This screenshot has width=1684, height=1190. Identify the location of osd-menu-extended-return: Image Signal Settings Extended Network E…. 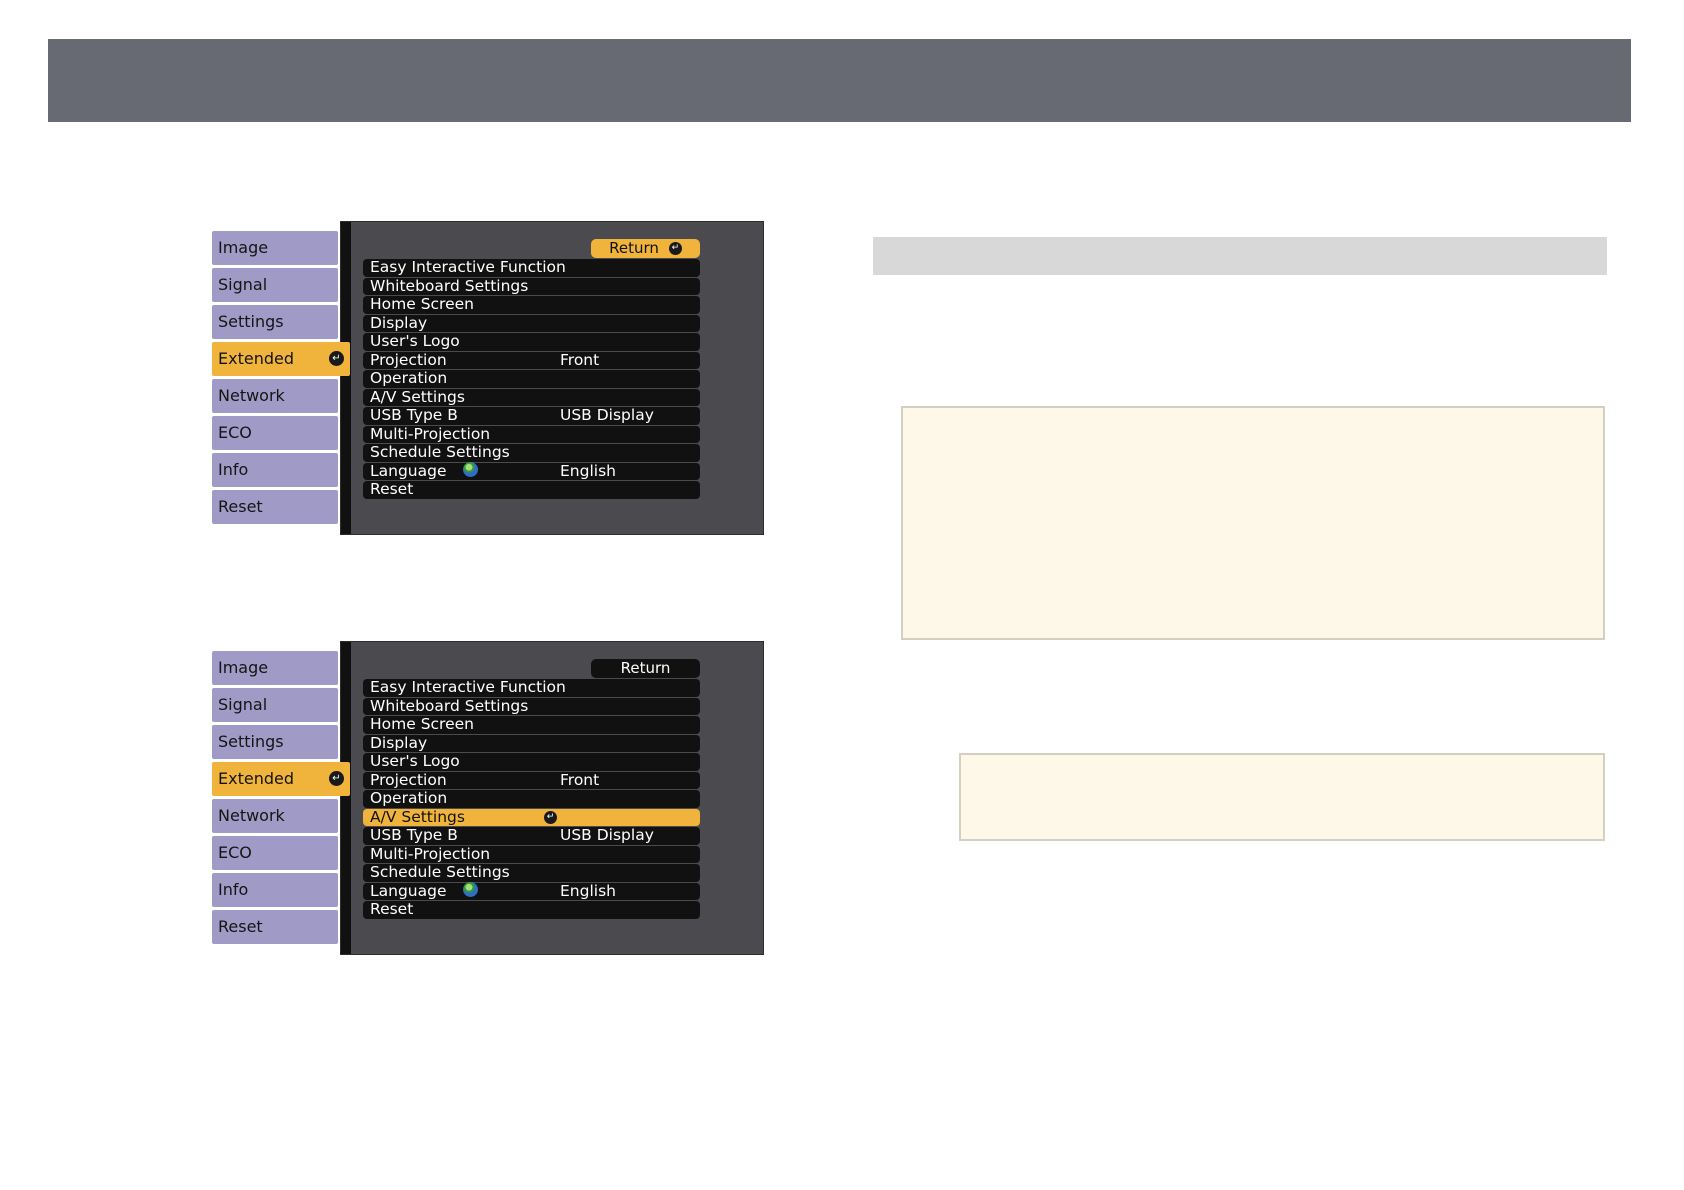
(488, 379).